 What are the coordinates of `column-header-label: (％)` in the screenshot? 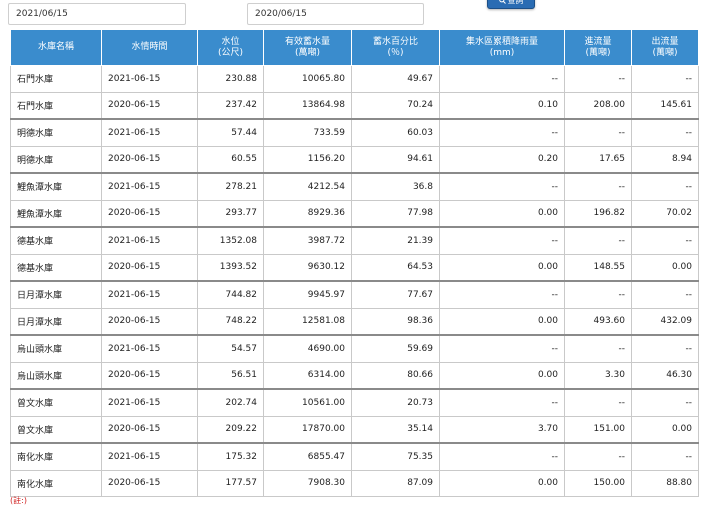 It's located at (395, 52).